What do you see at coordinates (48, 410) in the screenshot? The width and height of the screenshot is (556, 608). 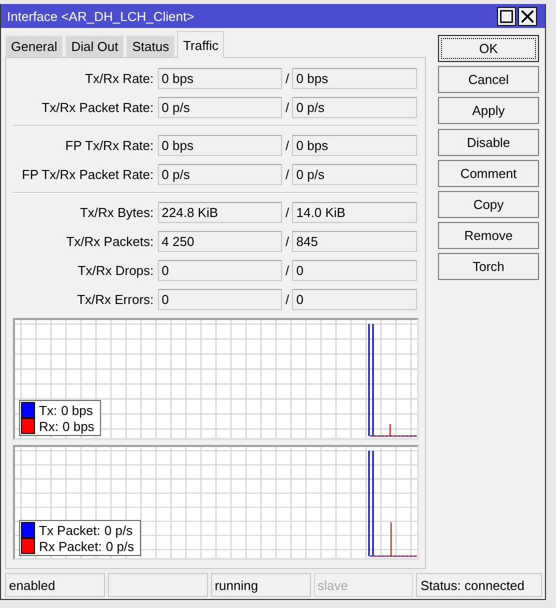 I see `legend-label: Tx:` at bounding box center [48, 410].